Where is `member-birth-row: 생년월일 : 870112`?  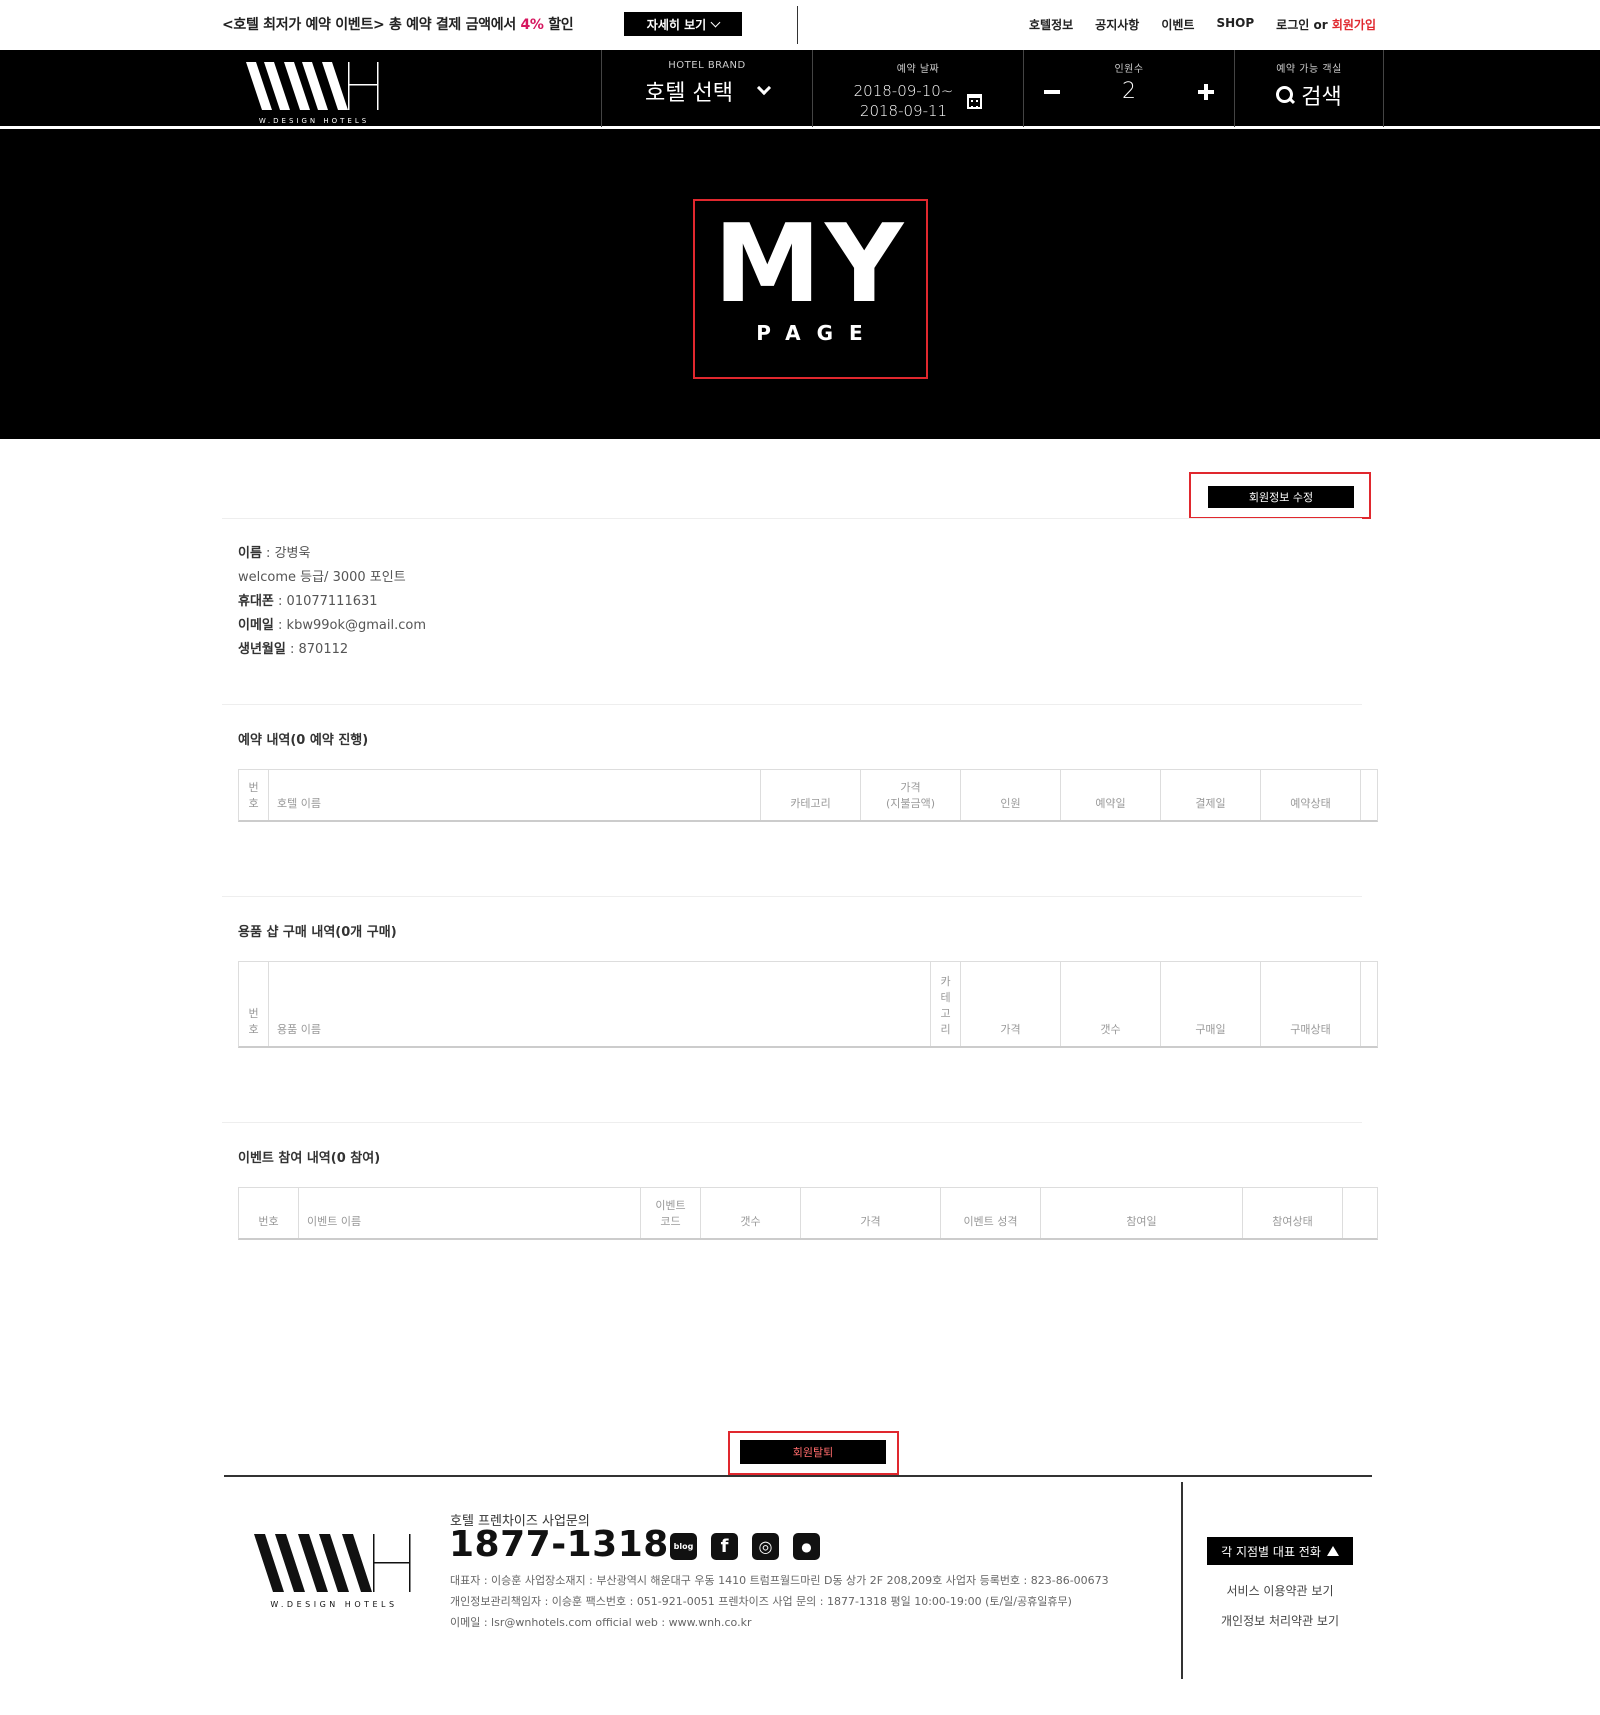
member-birth-row: 생년월일 : 870112 is located at coordinates (293, 649).